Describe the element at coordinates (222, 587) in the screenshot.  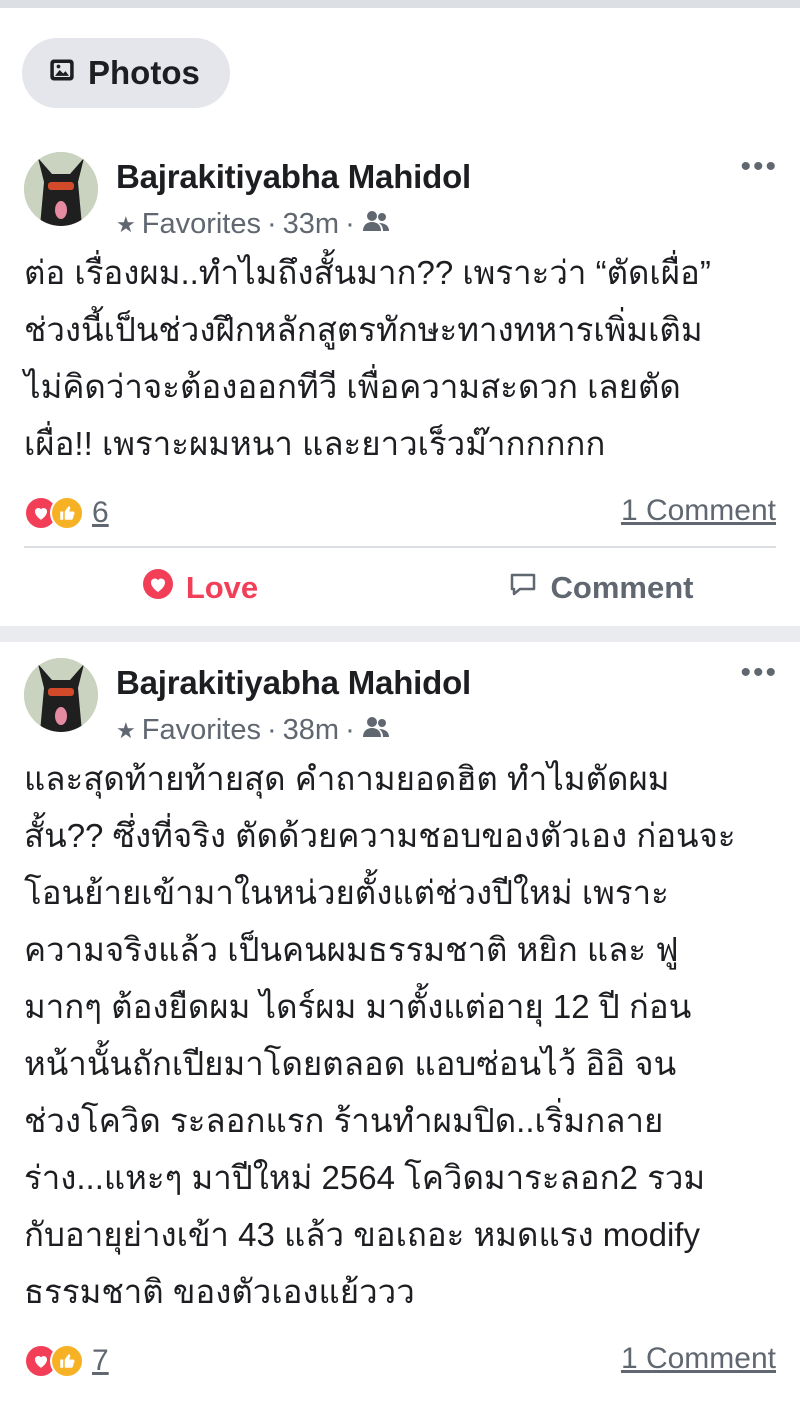
I see `love-label: Love` at that location.